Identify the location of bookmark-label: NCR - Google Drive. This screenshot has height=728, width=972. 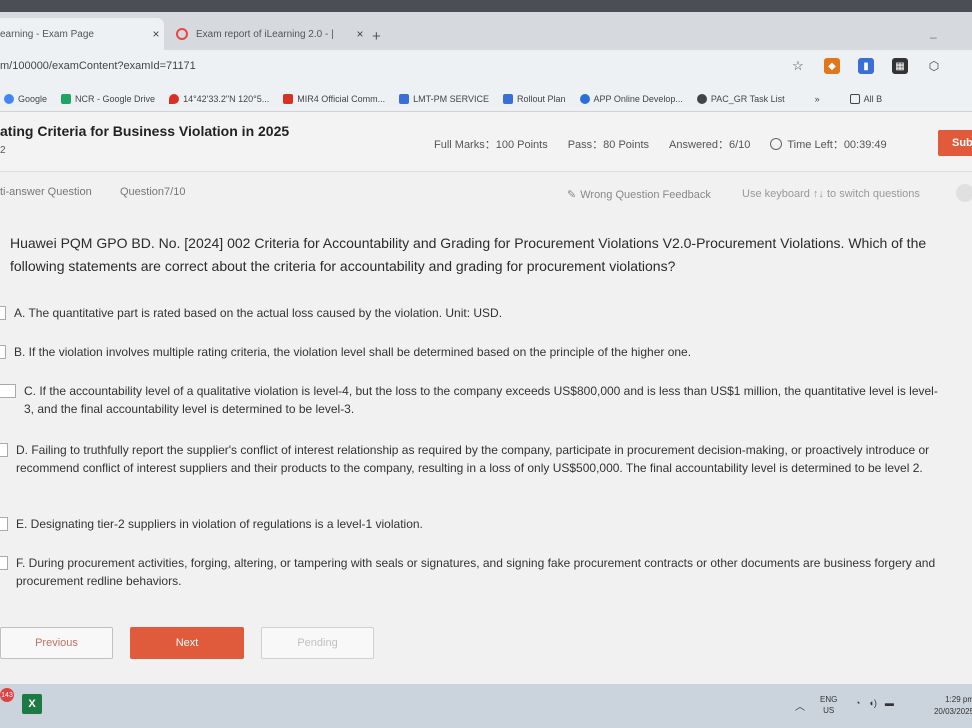
(115, 98).